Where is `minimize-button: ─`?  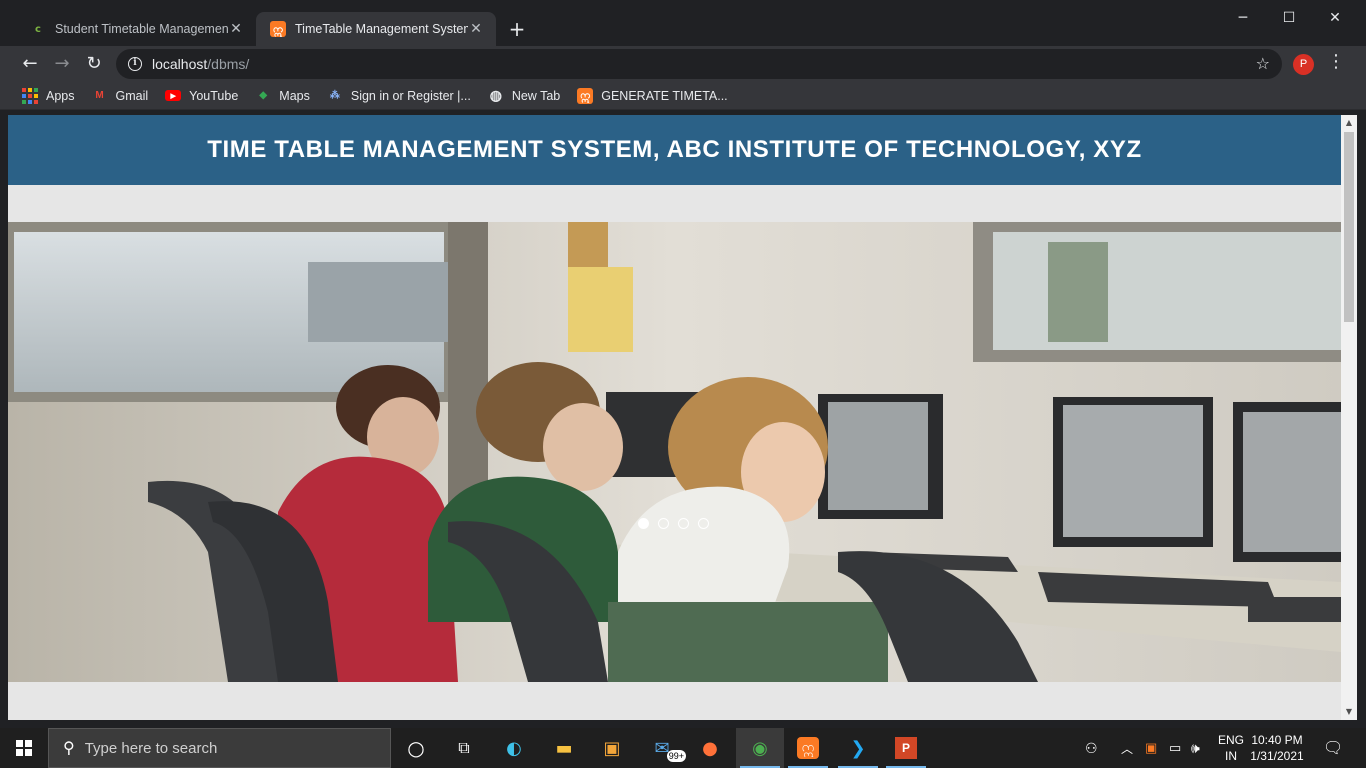 minimize-button: ─ is located at coordinates (1243, 18).